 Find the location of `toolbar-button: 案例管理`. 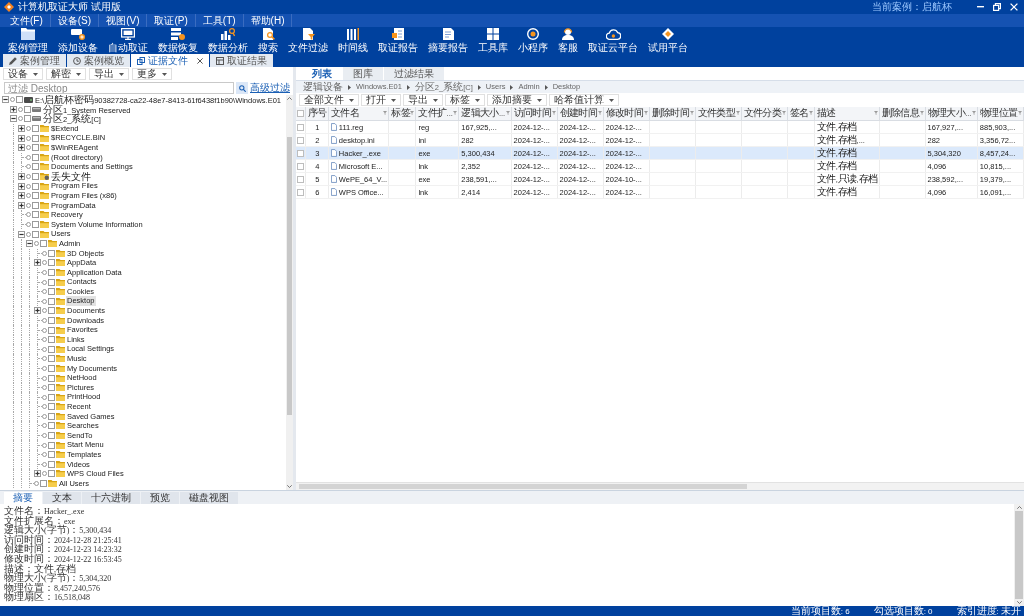

toolbar-button: 案例管理 is located at coordinates (28, 40).